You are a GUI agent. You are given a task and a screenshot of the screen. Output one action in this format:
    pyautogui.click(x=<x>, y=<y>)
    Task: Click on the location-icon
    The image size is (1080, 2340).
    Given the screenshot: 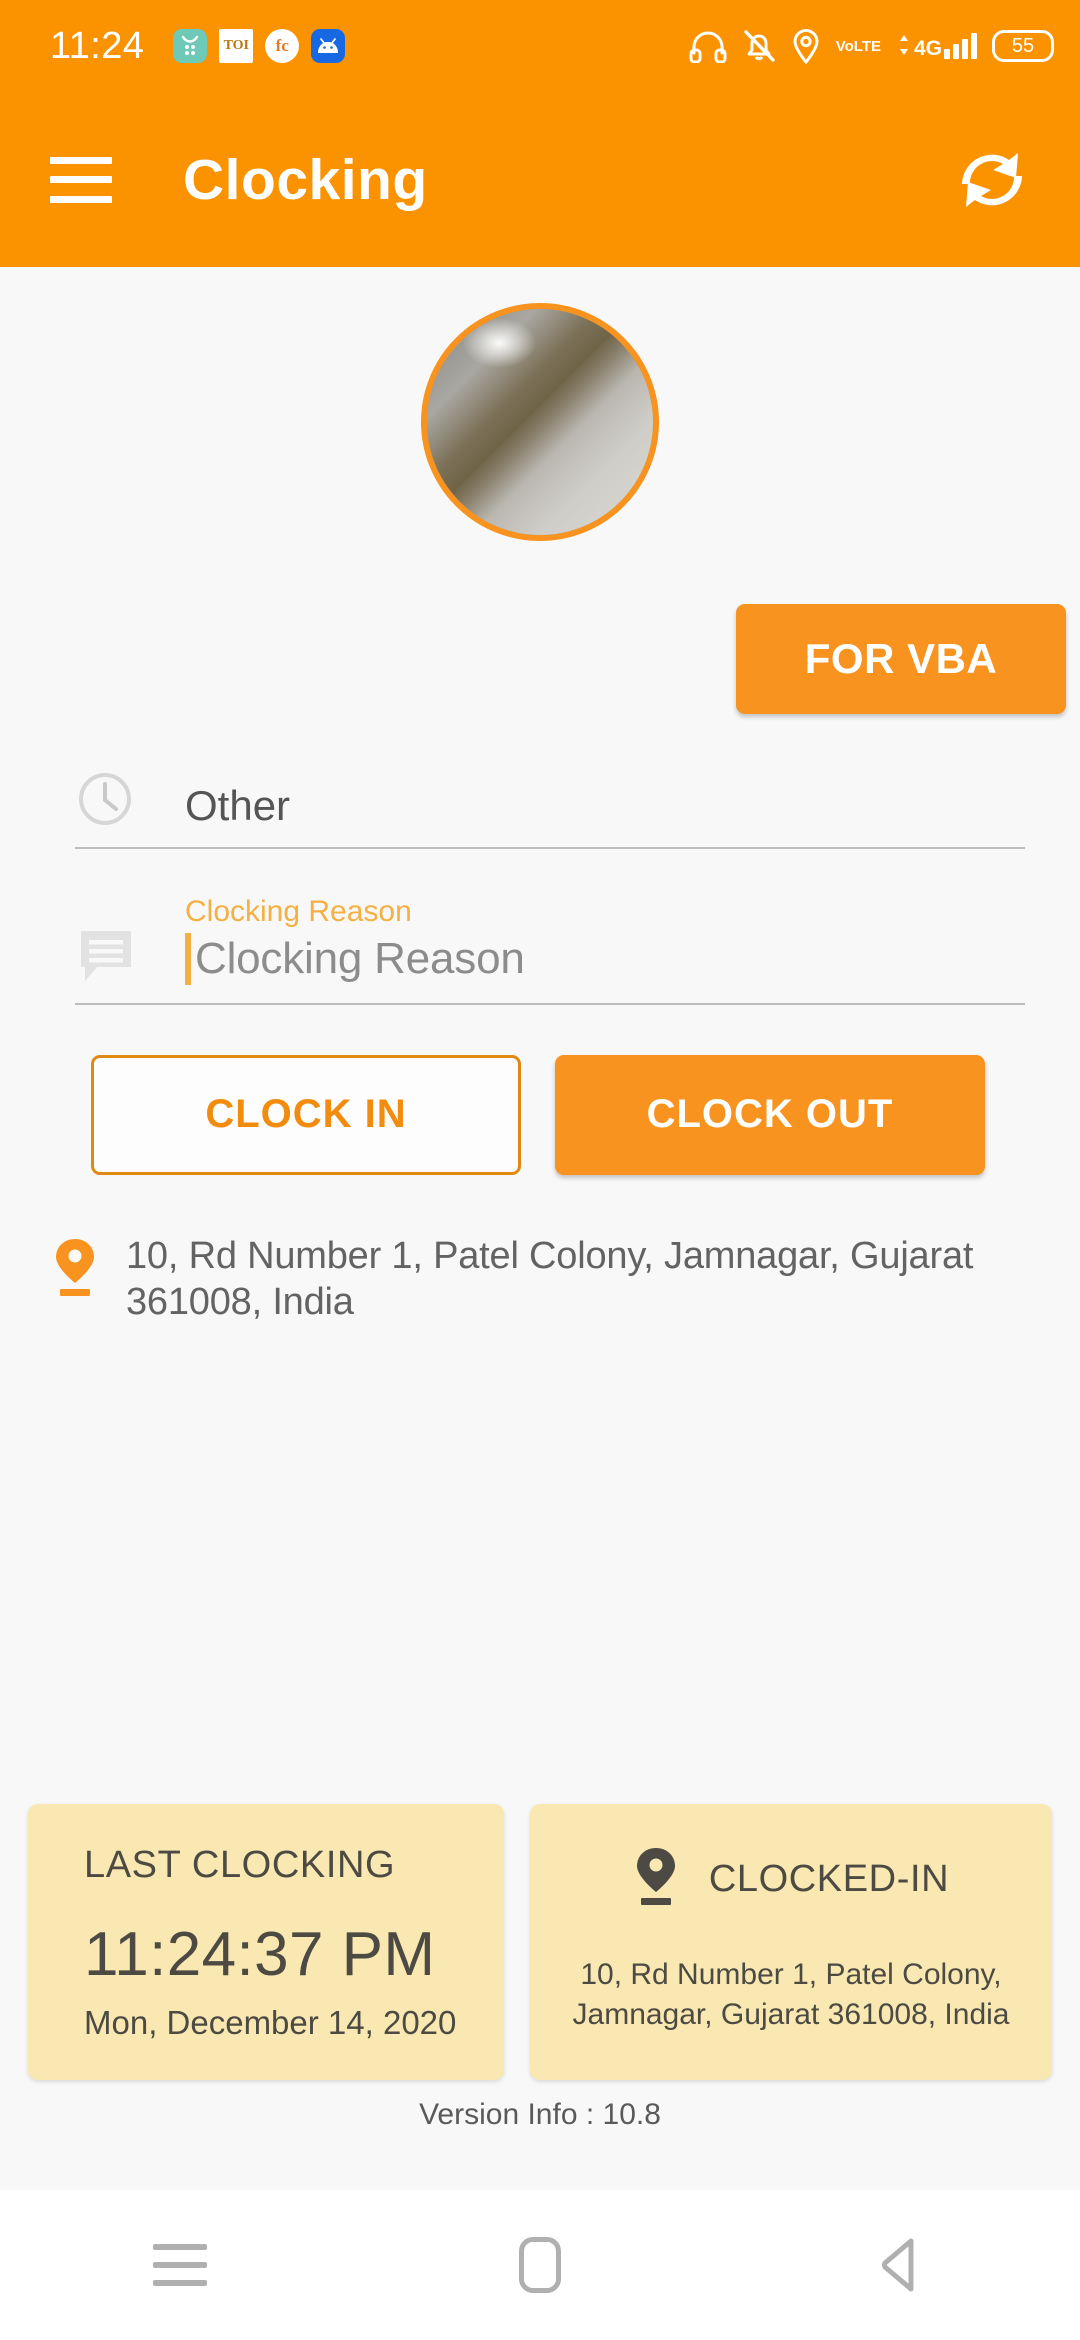 What is the action you would take?
    pyautogui.click(x=806, y=46)
    